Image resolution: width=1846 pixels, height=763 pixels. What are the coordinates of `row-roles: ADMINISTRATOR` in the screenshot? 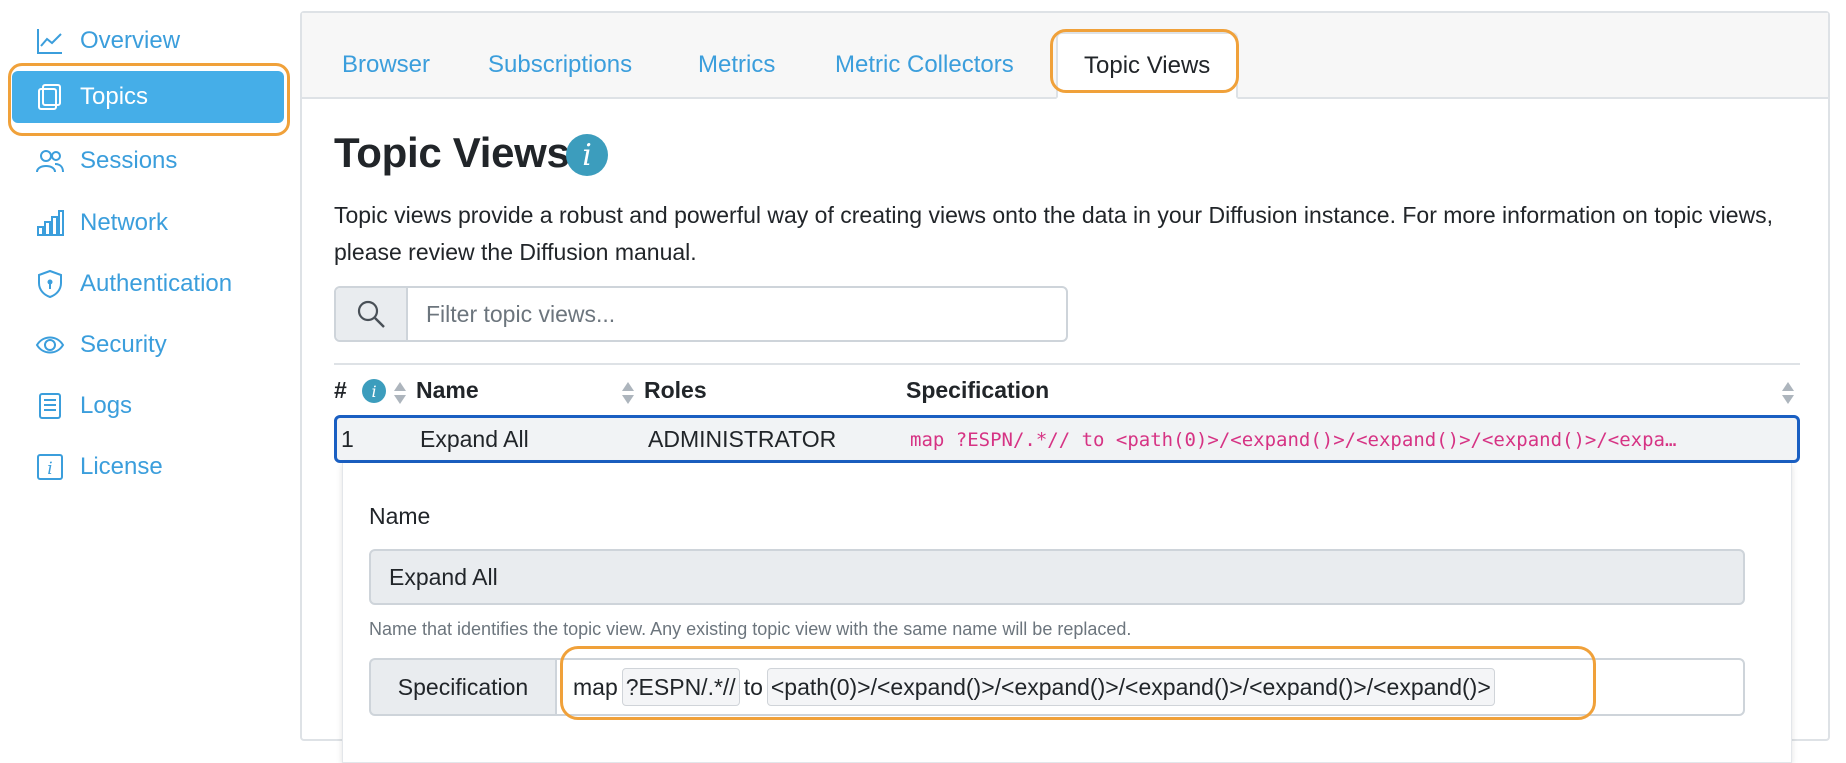 It's located at (742, 439).